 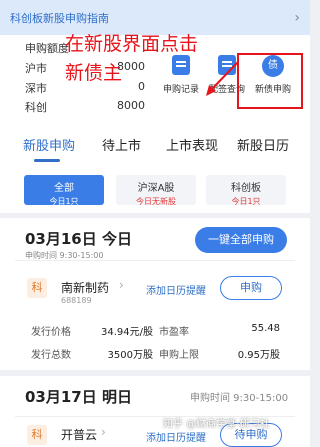 I want to click on filter-label: 科创板, so click(x=246, y=188).